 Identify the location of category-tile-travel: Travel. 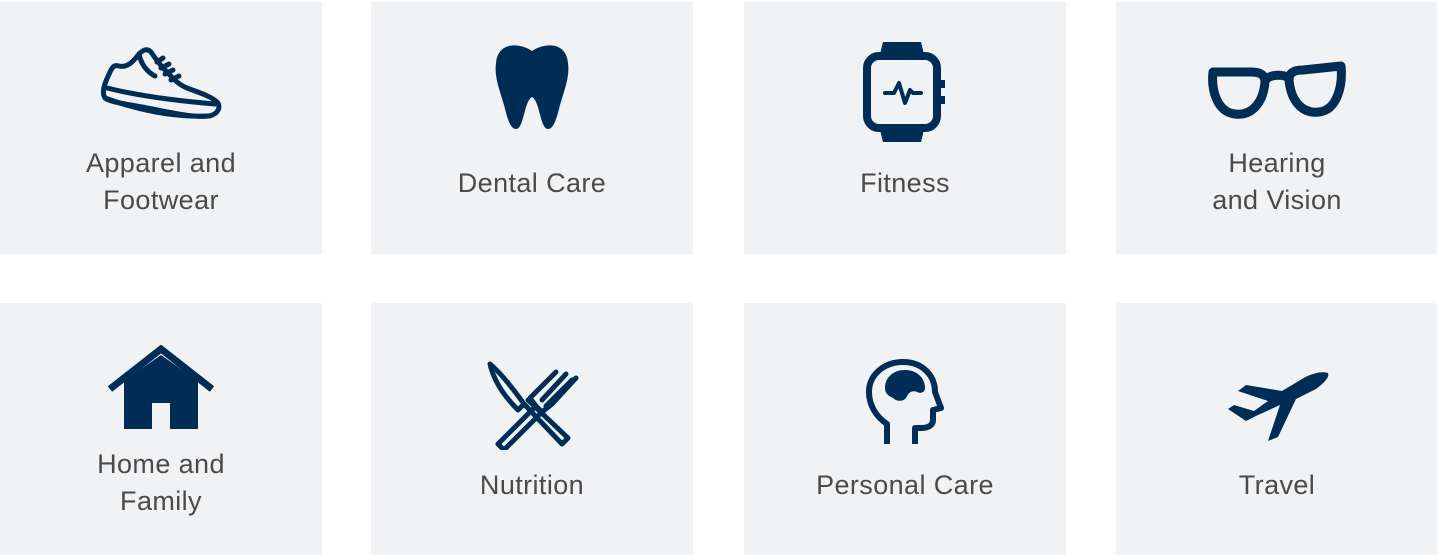
(1276, 429).